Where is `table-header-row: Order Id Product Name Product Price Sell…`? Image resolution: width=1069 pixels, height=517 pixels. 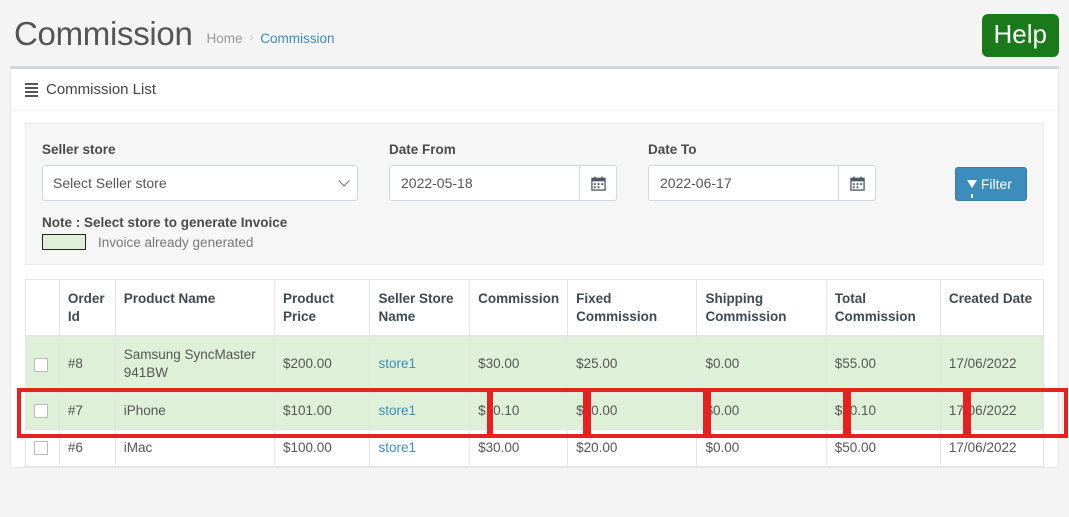 table-header-row: Order Id Product Name Product Price Sell… is located at coordinates (535, 308).